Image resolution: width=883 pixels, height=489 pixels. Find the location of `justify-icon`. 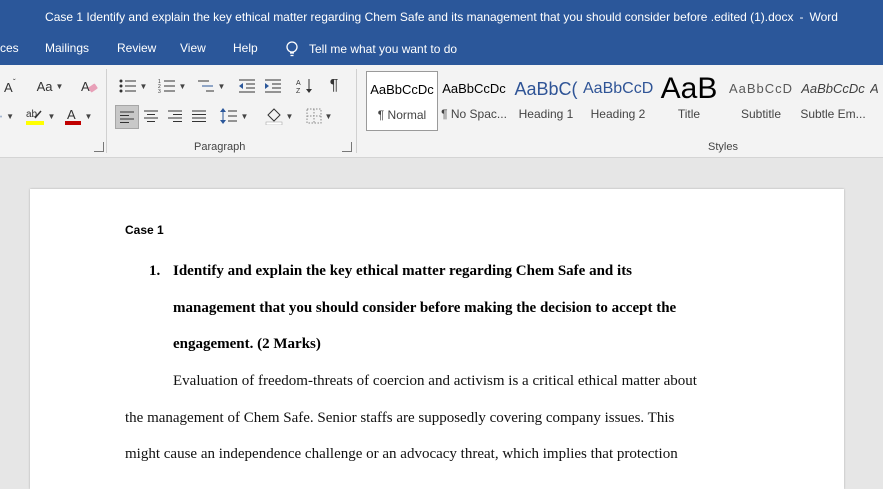

justify-icon is located at coordinates (199, 116).